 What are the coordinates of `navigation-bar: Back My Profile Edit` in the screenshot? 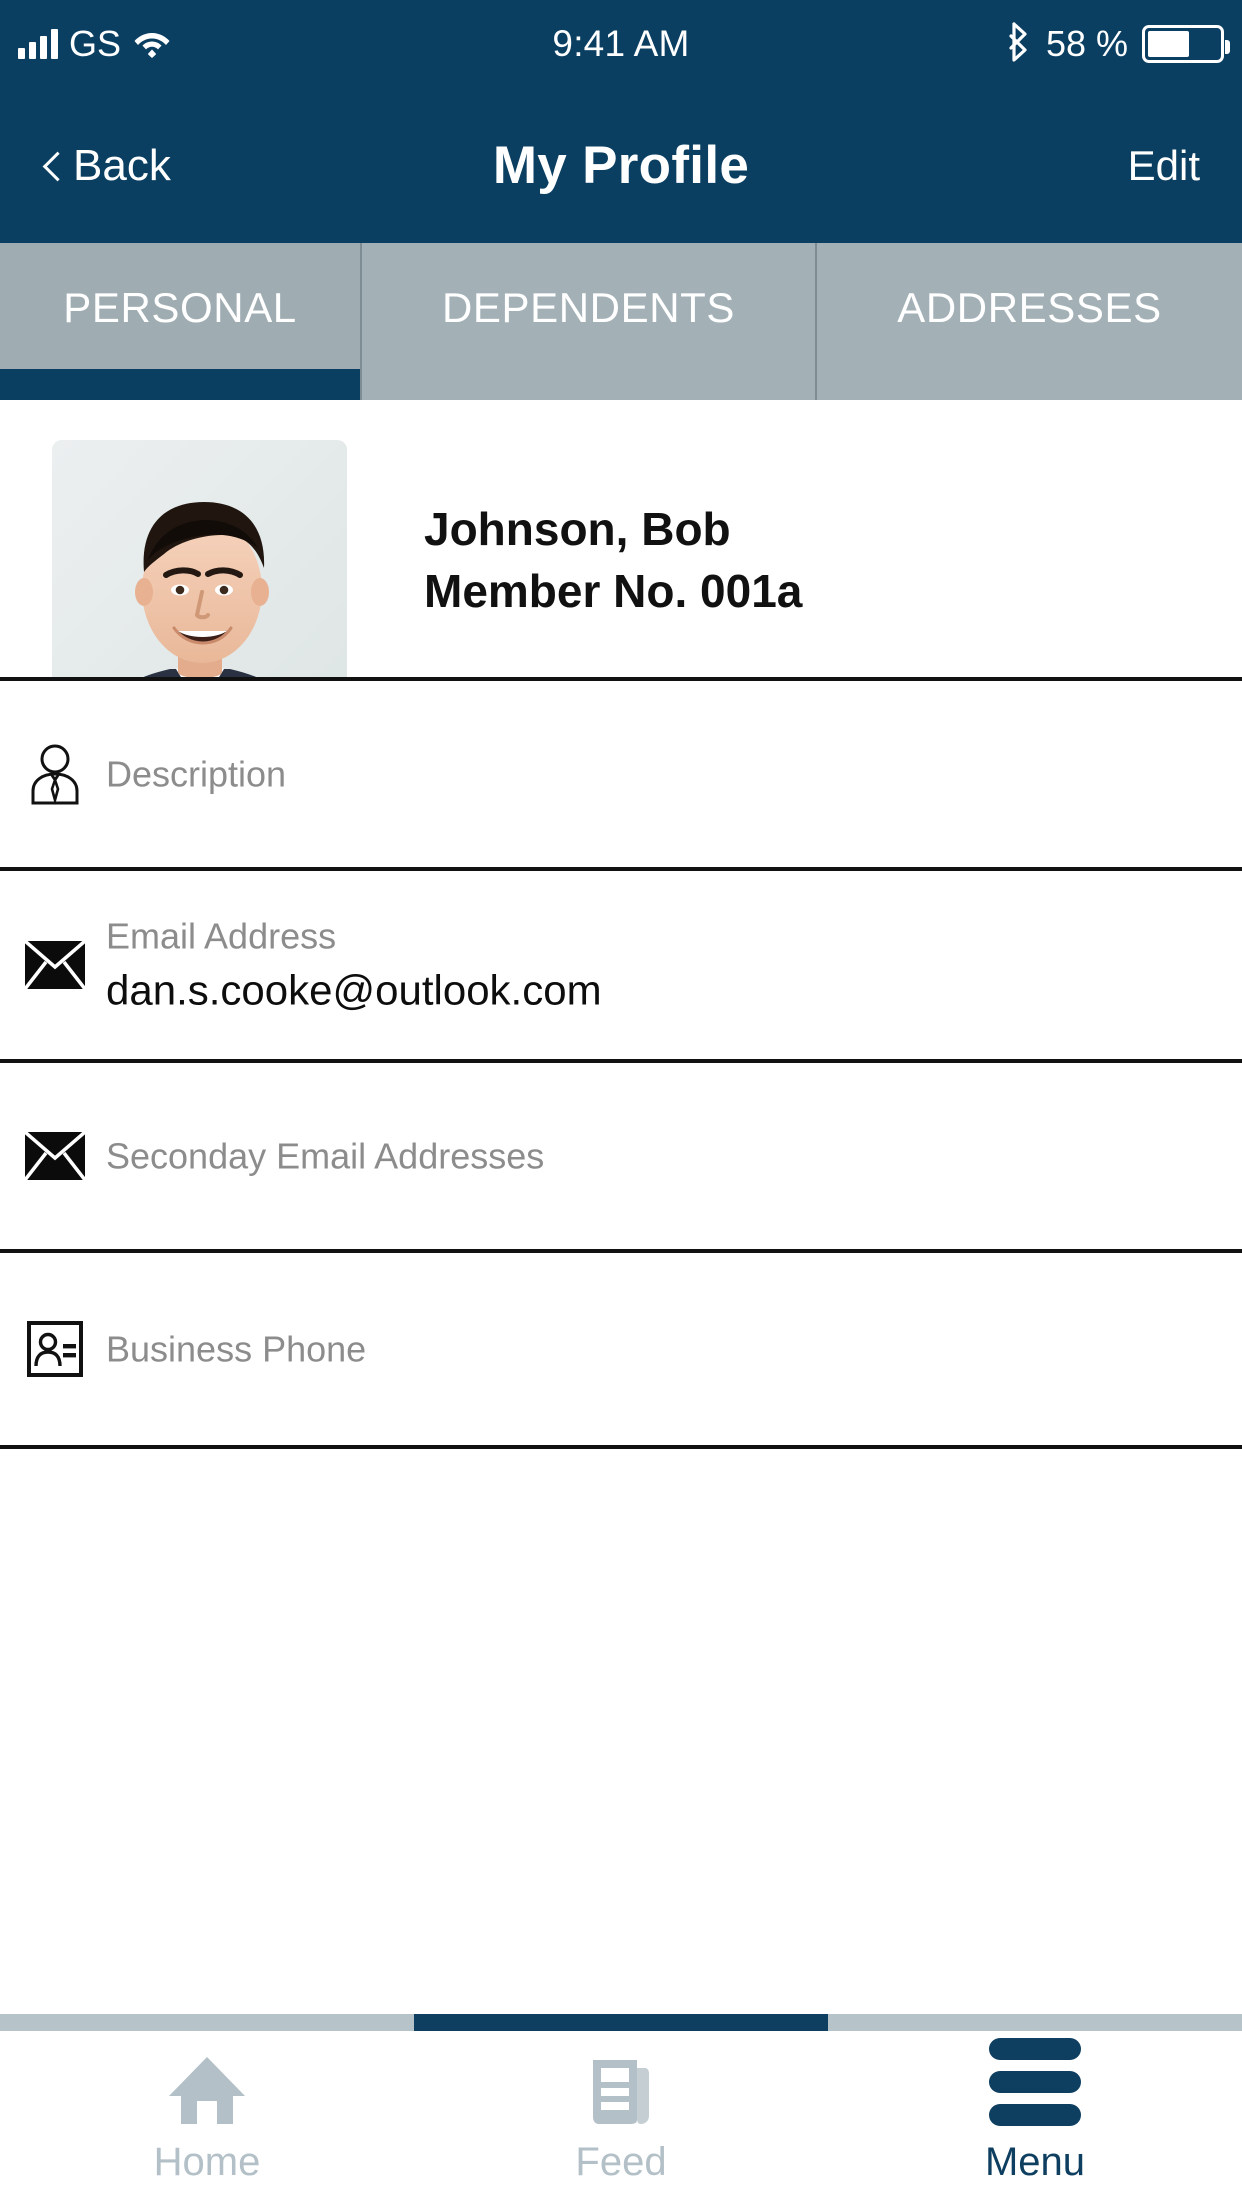 It's located at (621, 165).